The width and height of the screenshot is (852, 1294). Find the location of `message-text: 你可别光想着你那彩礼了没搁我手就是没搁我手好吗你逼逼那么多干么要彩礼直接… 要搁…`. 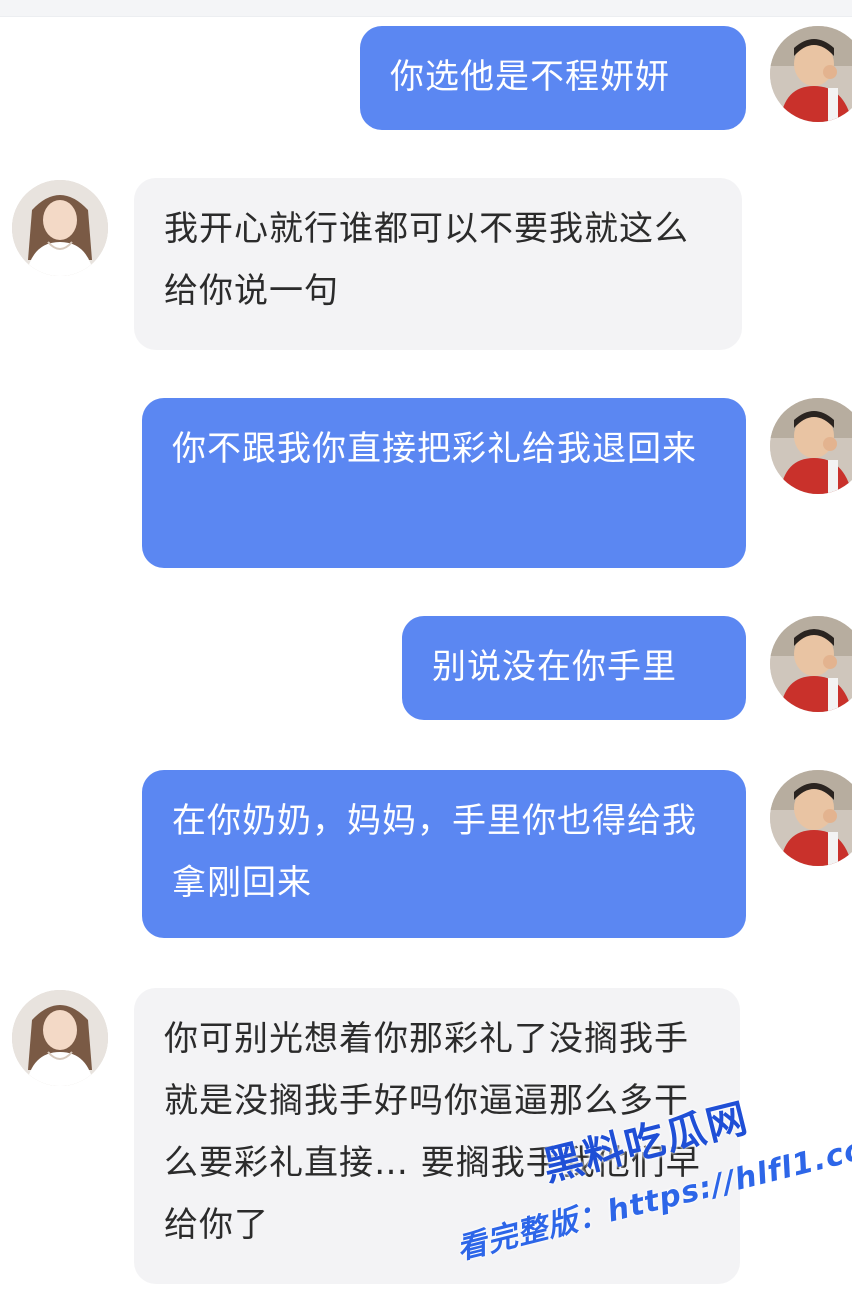

message-text: 你可别光想着你那彩礼了没搁我手就是没搁我手好吗你逼逼那么多干么要彩礼直接… 要搁… is located at coordinates (432, 1132).